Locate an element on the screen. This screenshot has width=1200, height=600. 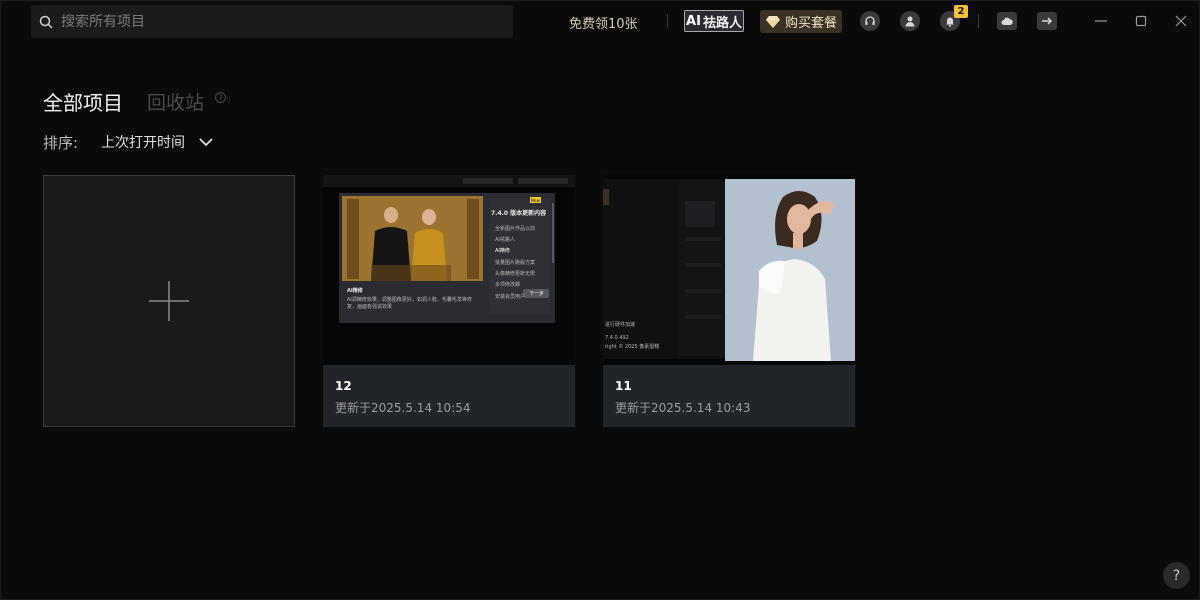
preview-tag: New is located at coordinates (535, 200).